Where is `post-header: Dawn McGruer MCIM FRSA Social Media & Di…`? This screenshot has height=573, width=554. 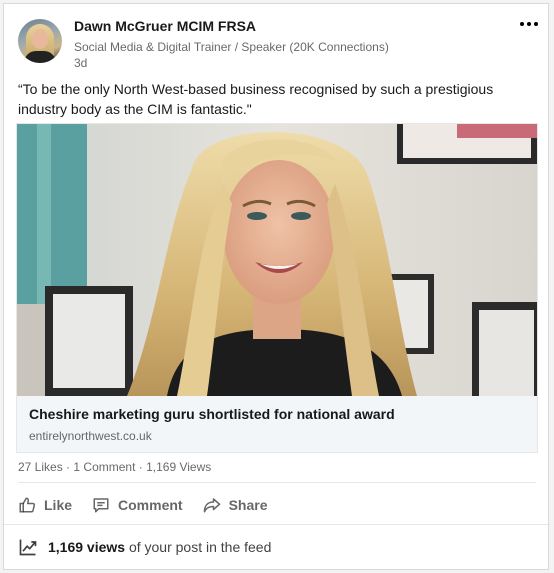 post-header: Dawn McGruer MCIM FRSA Social Media & Di… is located at coordinates (278, 45).